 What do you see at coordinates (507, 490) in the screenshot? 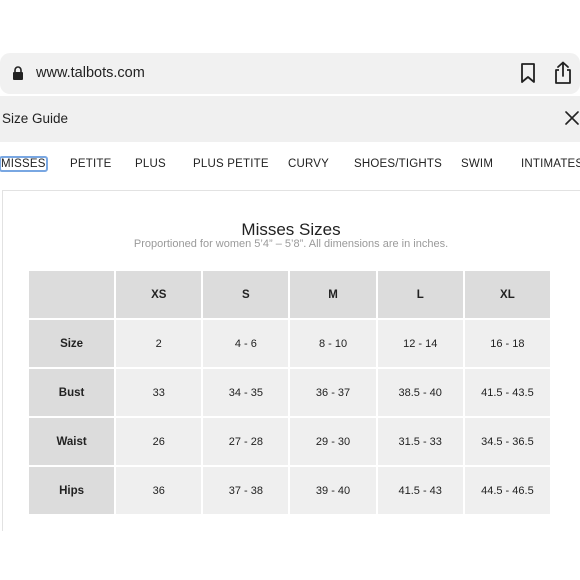
I see `table-cell: 44.5 - 46.5` at bounding box center [507, 490].